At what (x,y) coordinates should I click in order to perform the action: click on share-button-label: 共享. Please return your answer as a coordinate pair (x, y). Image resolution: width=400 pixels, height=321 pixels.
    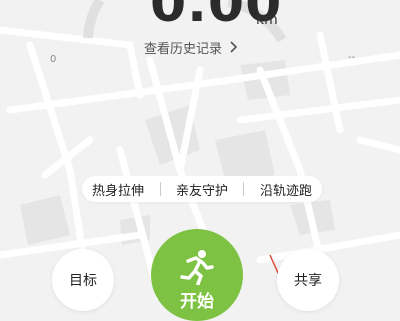
    Looking at the image, I should click on (308, 281).